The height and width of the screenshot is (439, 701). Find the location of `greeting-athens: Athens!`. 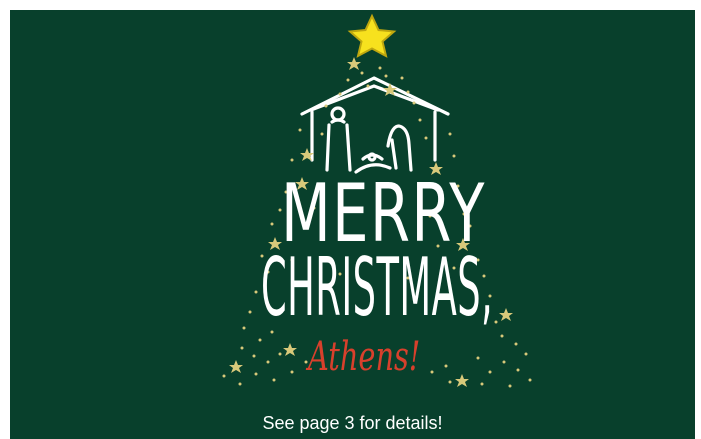

greeting-athens: Athens! is located at coordinates (364, 357).